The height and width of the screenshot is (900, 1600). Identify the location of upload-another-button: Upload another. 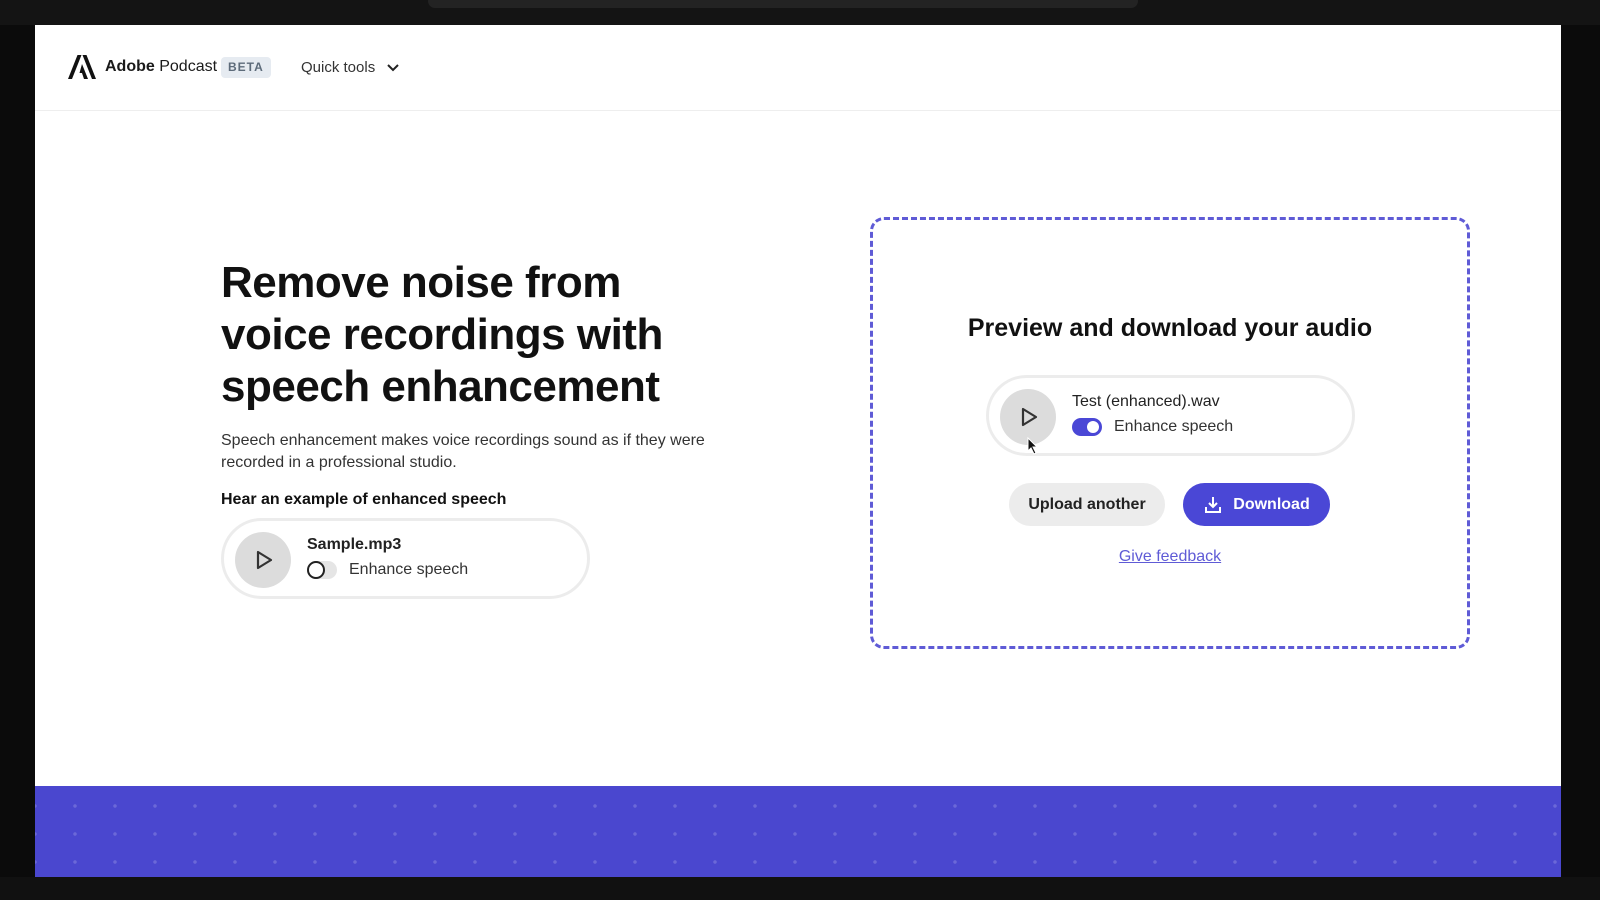
(1087, 504).